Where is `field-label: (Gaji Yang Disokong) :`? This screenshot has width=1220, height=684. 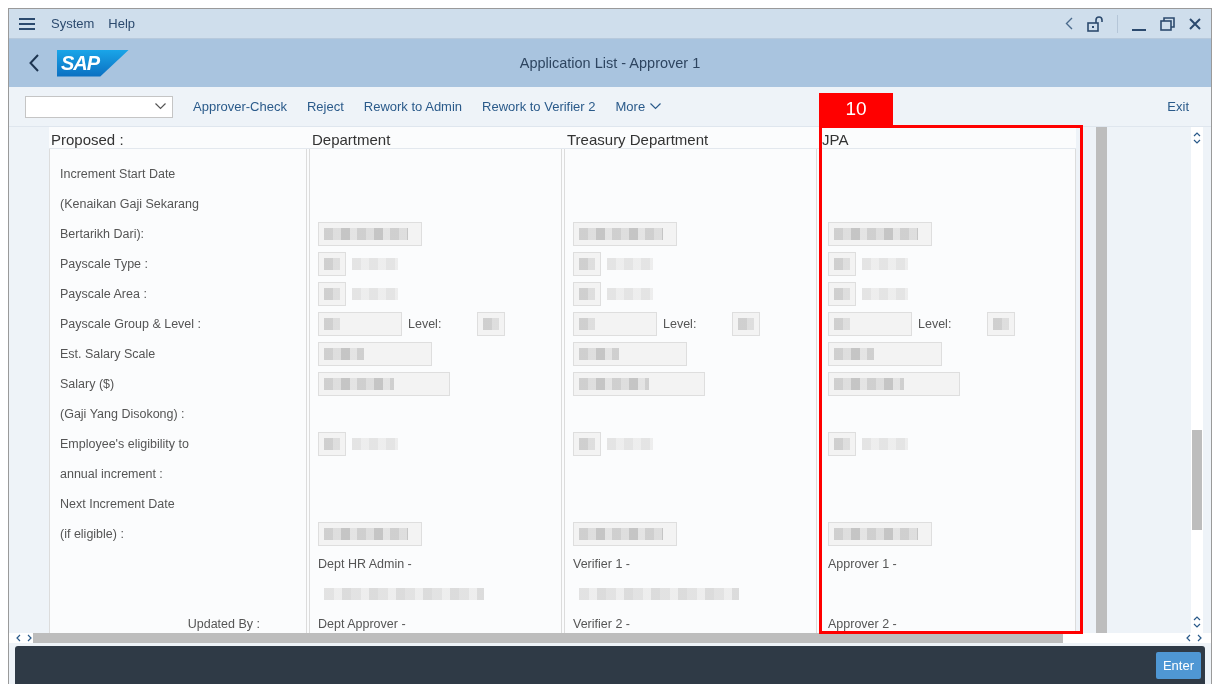
field-label: (Gaji Yang Disokong) : is located at coordinates (122, 414).